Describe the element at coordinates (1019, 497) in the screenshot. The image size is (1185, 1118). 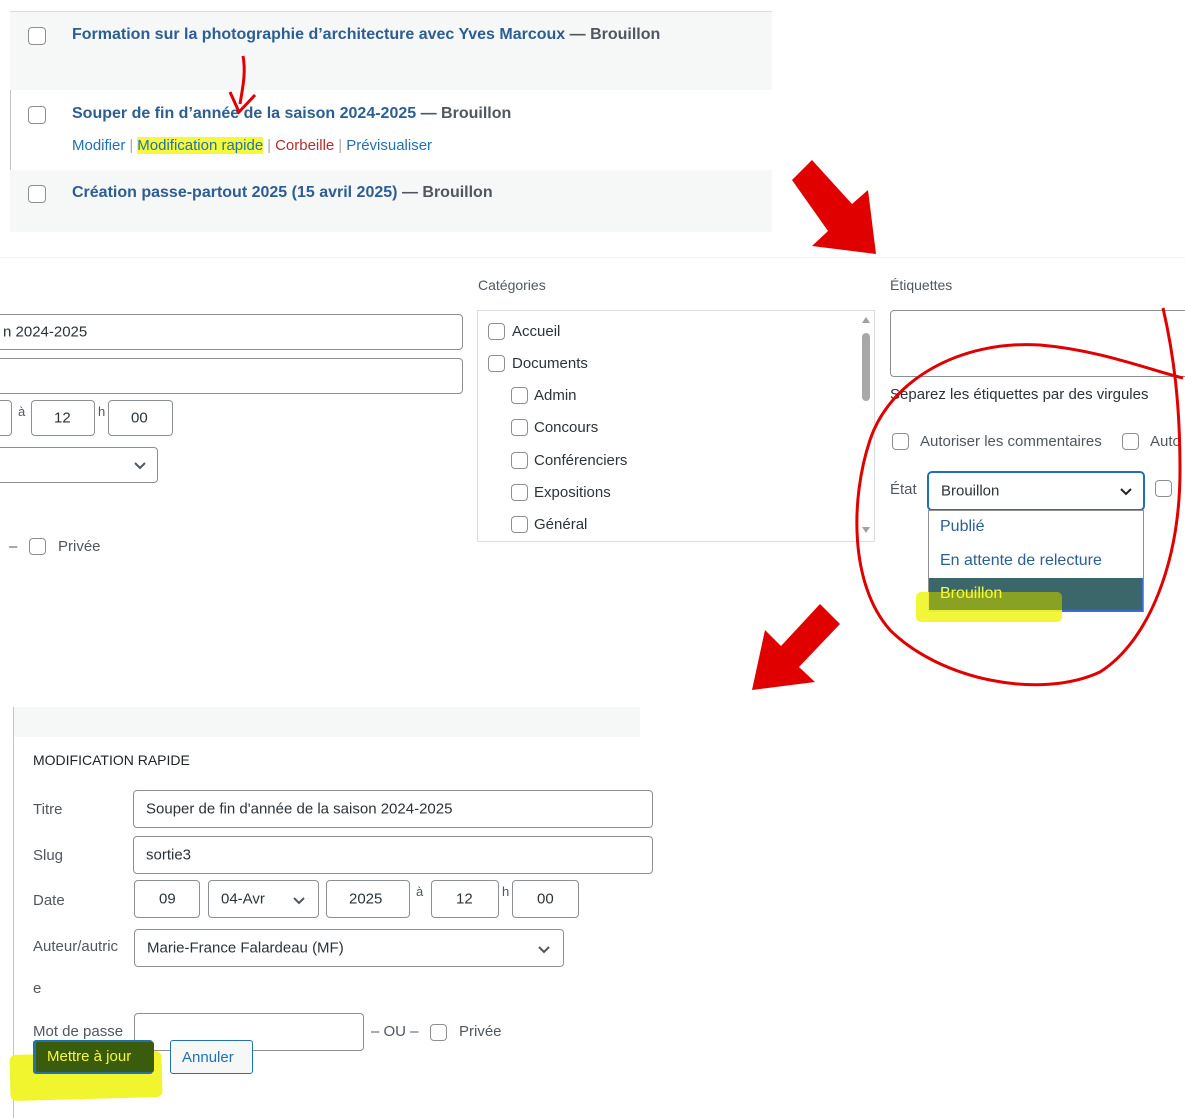
I see `red-circle-annotation` at that location.